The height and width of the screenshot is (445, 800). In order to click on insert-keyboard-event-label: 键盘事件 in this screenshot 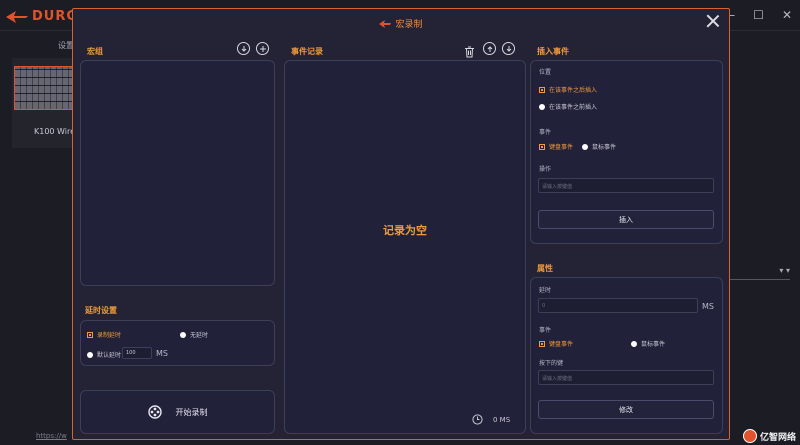, I will do `click(561, 147)`.